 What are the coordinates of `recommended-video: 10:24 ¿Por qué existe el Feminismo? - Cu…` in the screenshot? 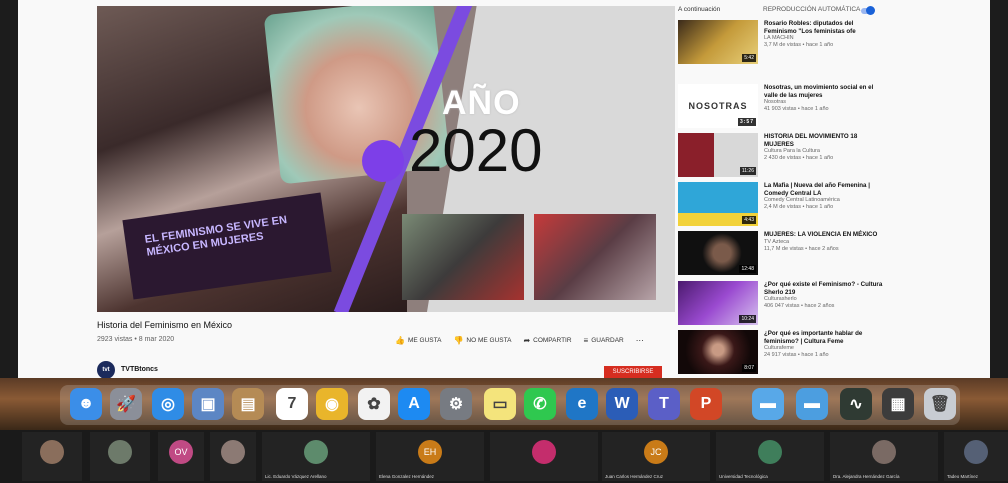 It's located at (783, 304).